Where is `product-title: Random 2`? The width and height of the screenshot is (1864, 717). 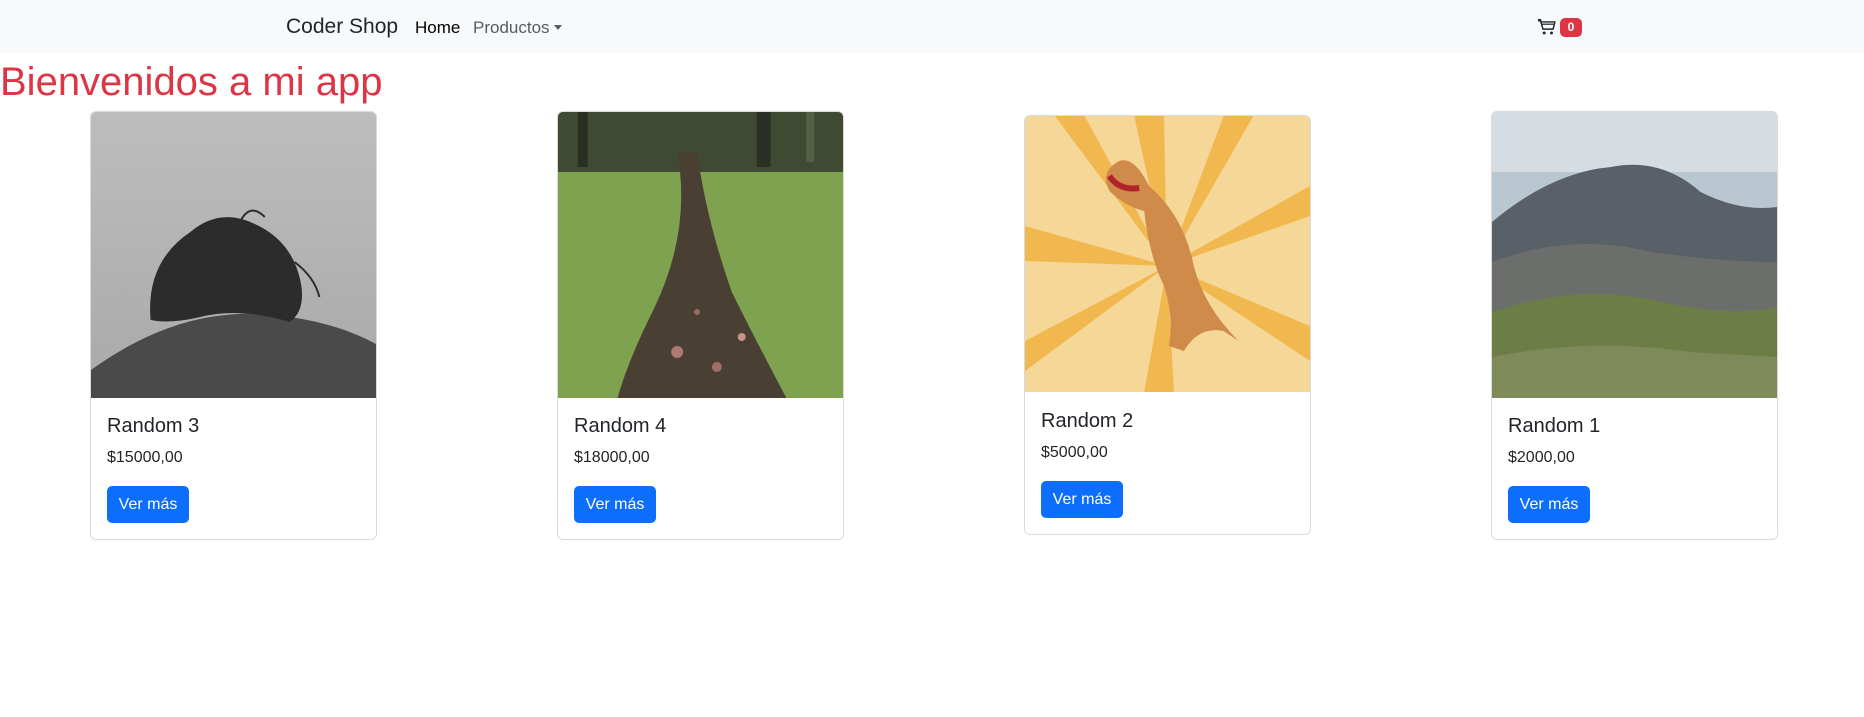 product-title: Random 2 is located at coordinates (1087, 421).